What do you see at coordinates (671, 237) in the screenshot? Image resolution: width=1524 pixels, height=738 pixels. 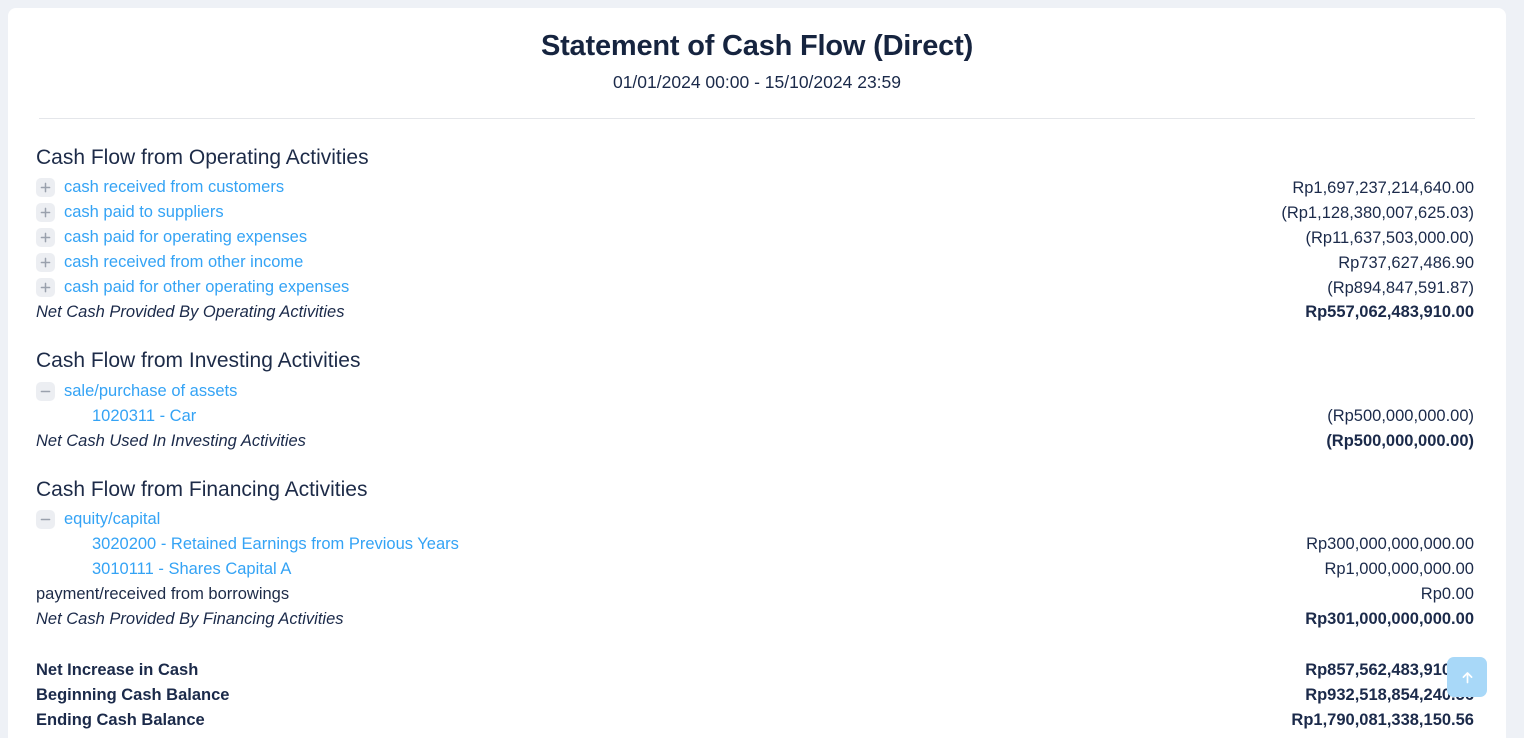 I see `line-item-label-cell: cash paid for operating expenses` at bounding box center [671, 237].